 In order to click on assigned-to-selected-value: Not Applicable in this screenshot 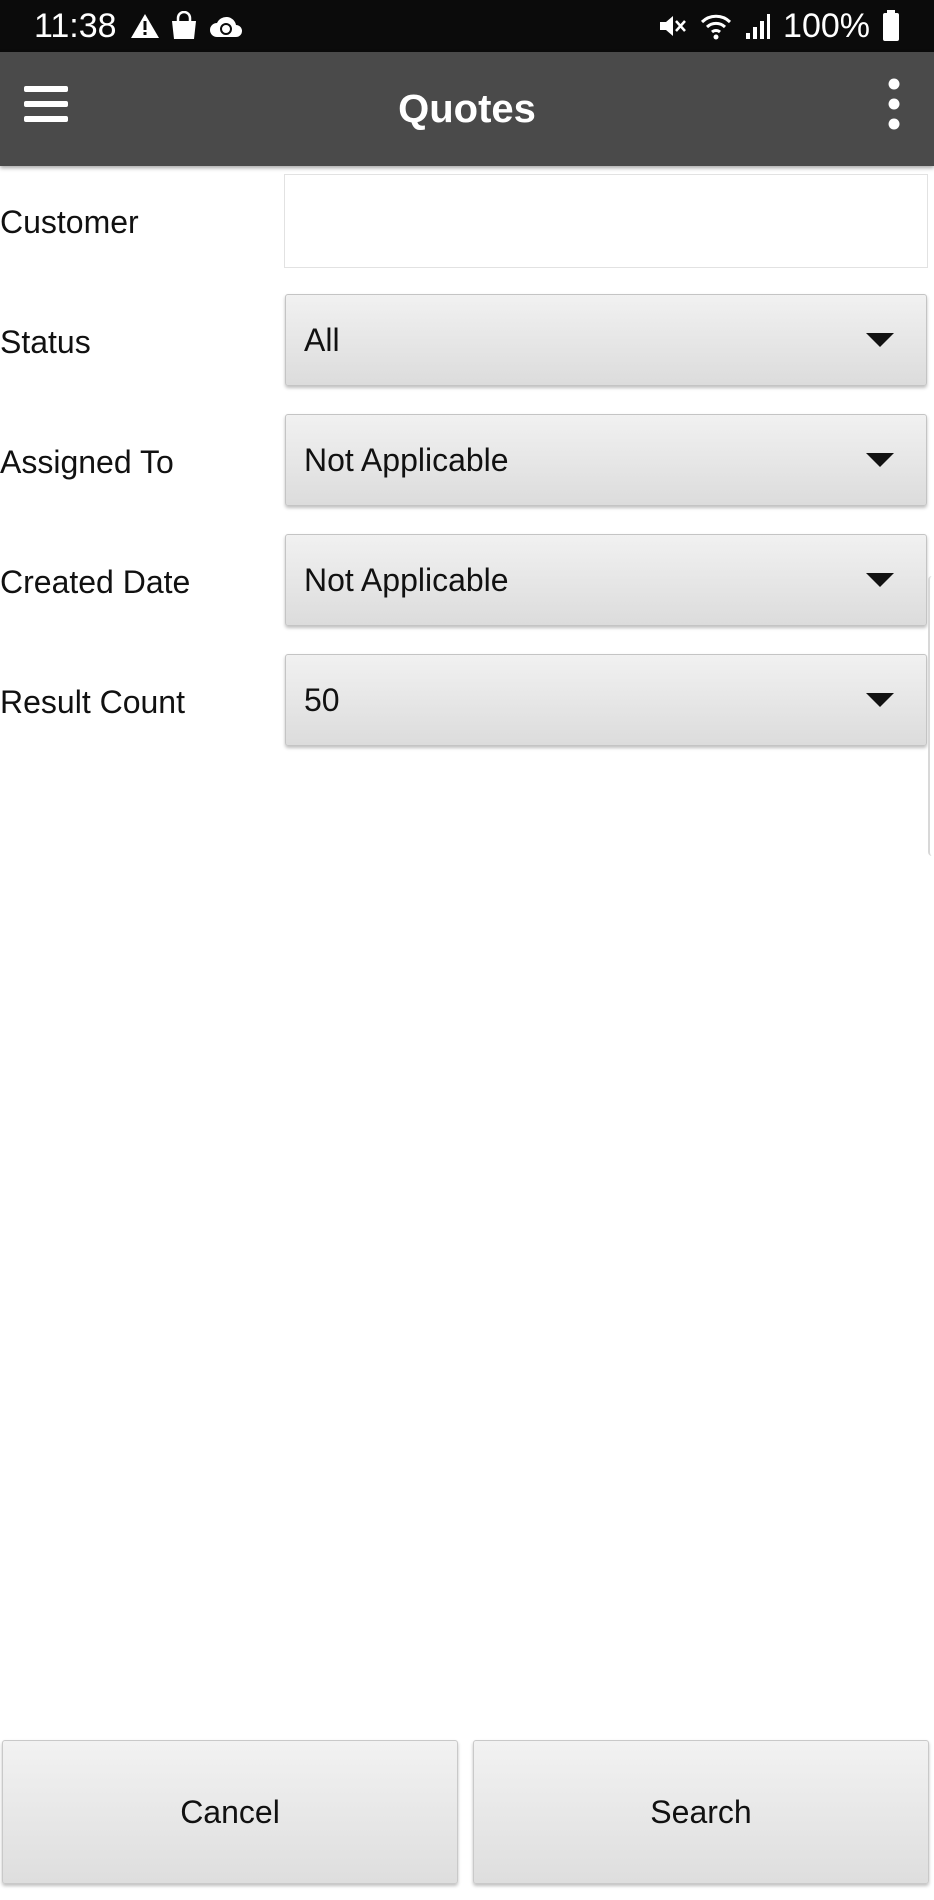, I will do `click(406, 460)`.